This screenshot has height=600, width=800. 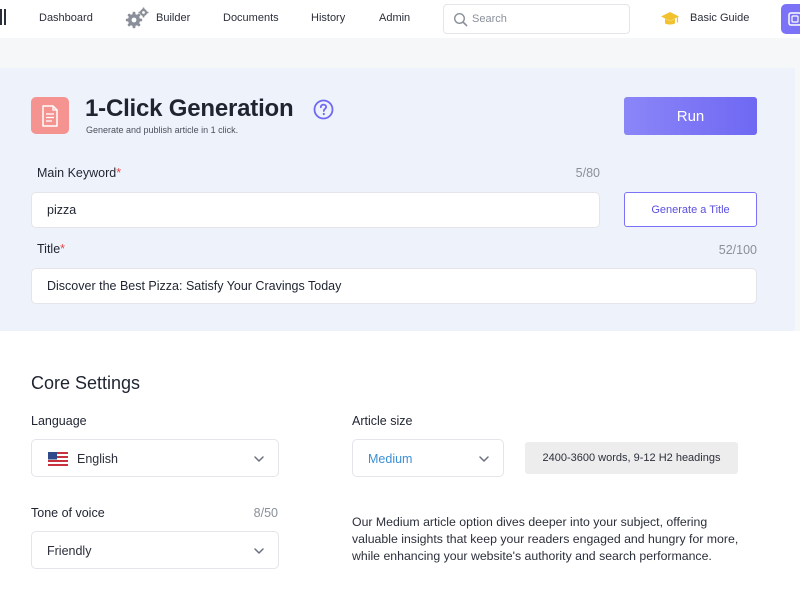 What do you see at coordinates (68, 513) in the screenshot?
I see `tone-label: Tone of voice` at bounding box center [68, 513].